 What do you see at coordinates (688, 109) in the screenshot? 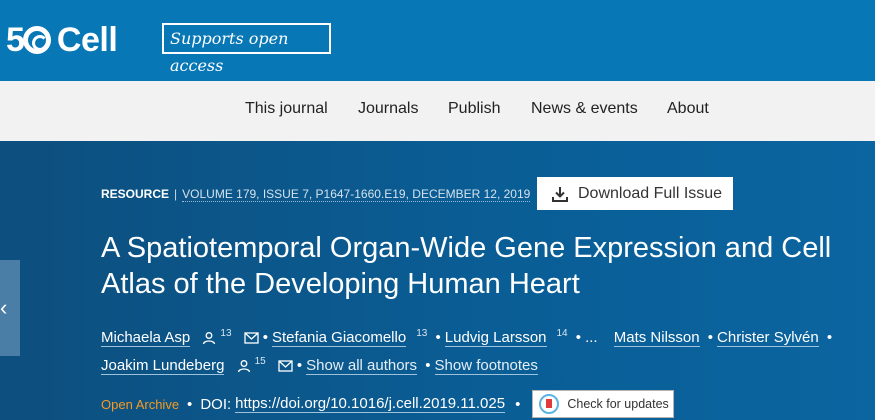
I see `nav-about: About` at bounding box center [688, 109].